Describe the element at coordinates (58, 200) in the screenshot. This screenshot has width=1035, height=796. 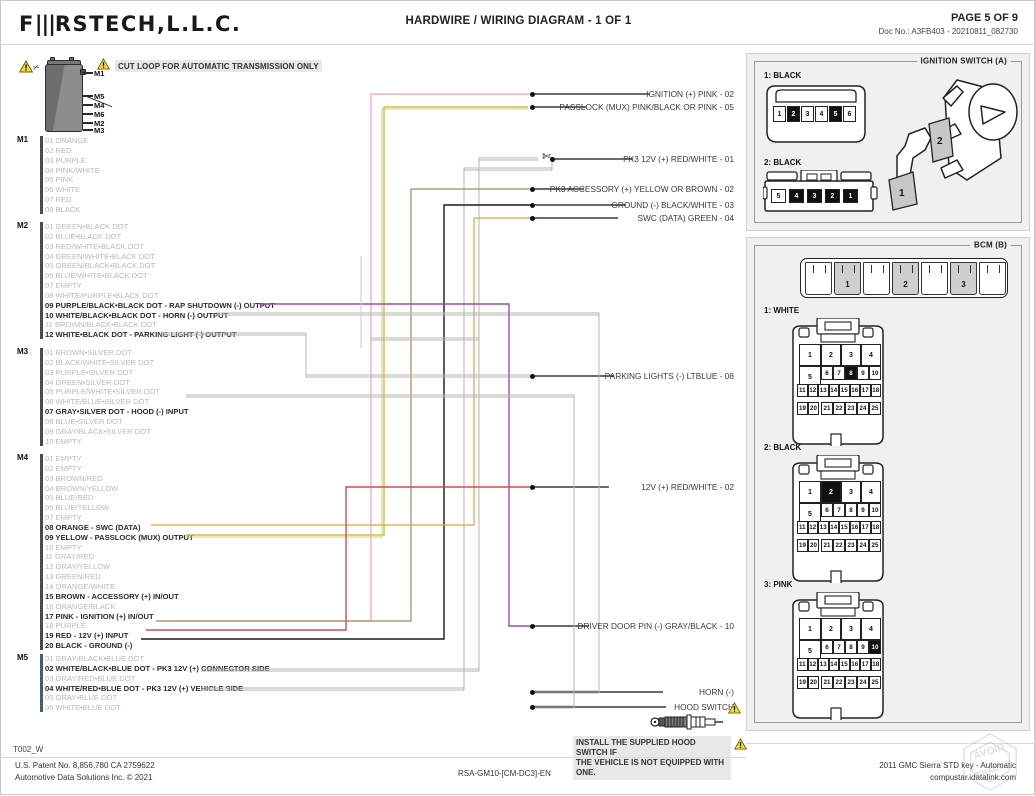
I see `connector-pin-row: 07 RED` at that location.